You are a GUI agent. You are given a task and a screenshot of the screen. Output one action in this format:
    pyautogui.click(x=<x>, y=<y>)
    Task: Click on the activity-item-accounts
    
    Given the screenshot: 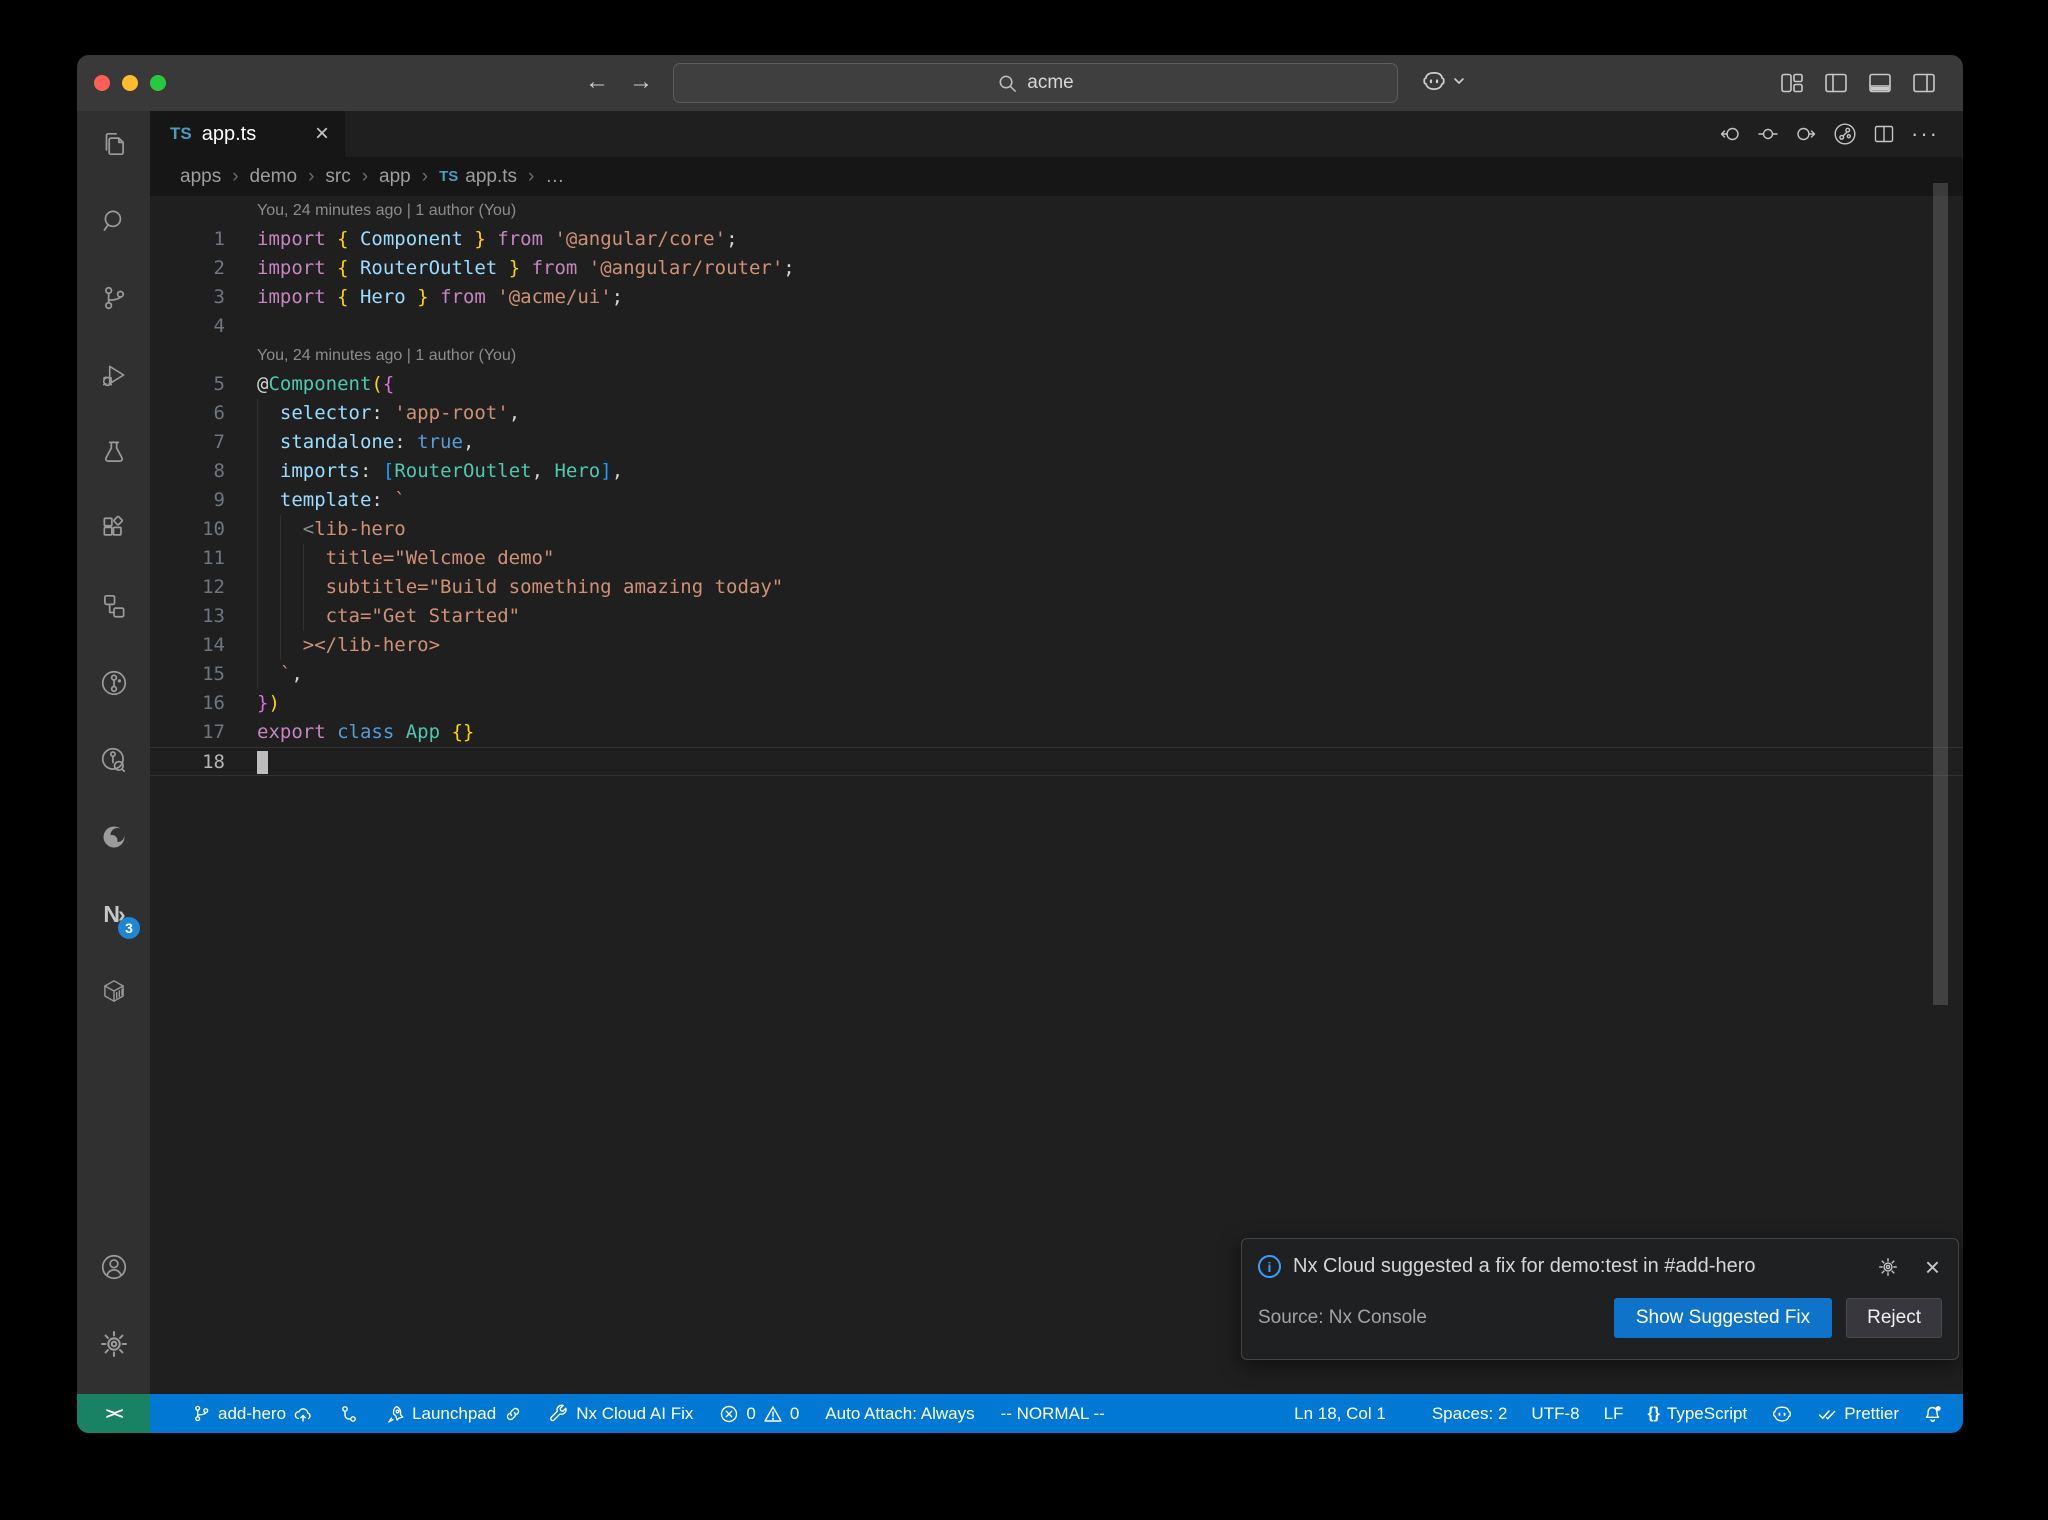 What is the action you would take?
    pyautogui.click(x=113, y=1267)
    